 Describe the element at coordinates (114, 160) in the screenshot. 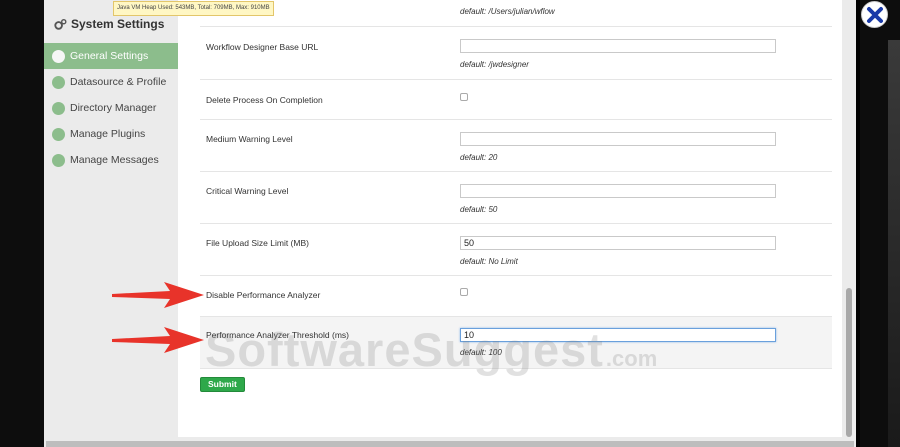

I see `sidebar-item-label: Manage Messages` at that location.